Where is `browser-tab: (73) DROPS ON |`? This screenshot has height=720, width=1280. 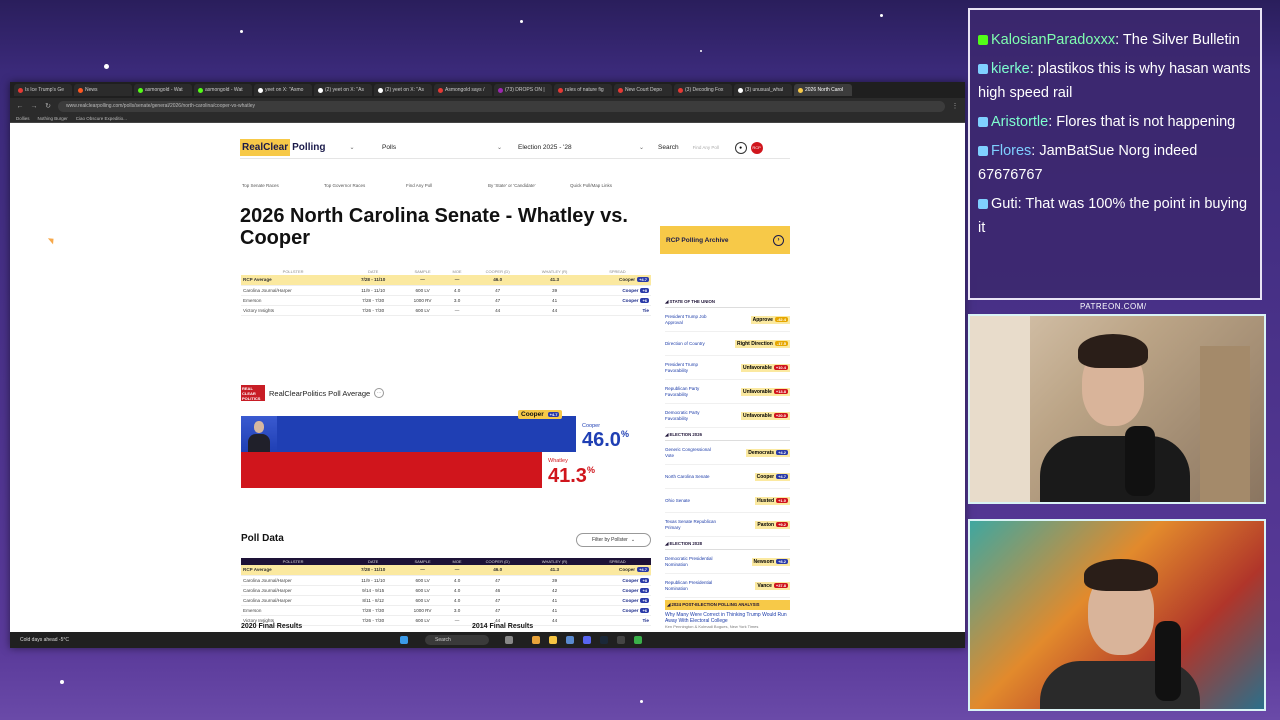 browser-tab: (73) DROPS ON | is located at coordinates (523, 90).